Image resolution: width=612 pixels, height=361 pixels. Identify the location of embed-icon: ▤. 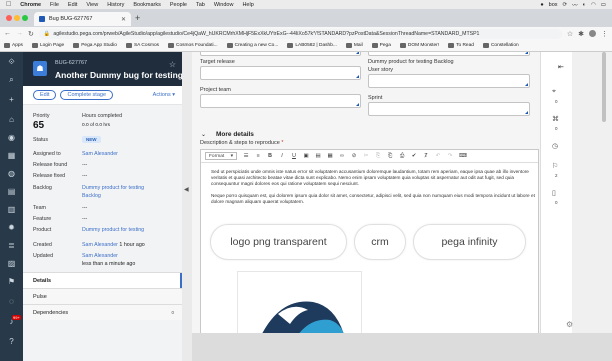
(318, 156).